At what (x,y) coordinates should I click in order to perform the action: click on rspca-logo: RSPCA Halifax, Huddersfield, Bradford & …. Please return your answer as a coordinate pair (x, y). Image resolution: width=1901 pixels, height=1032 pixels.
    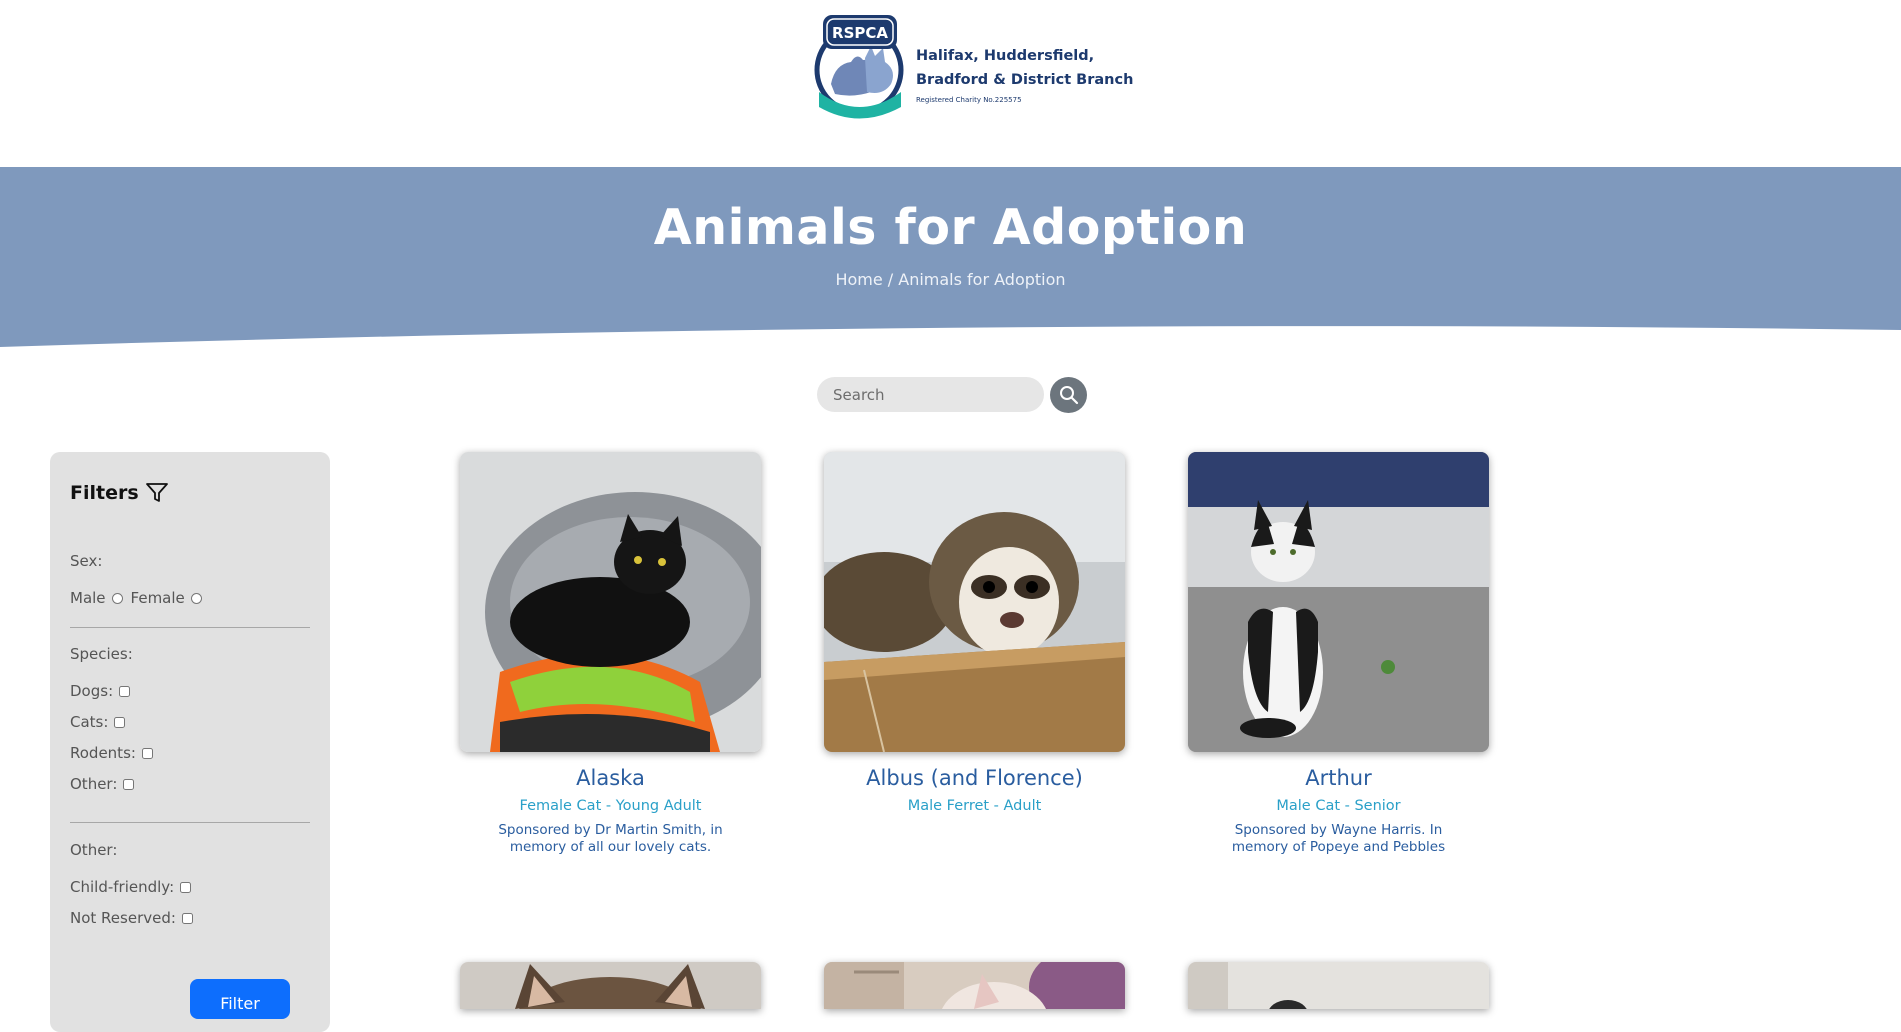
    Looking at the image, I should click on (973, 67).